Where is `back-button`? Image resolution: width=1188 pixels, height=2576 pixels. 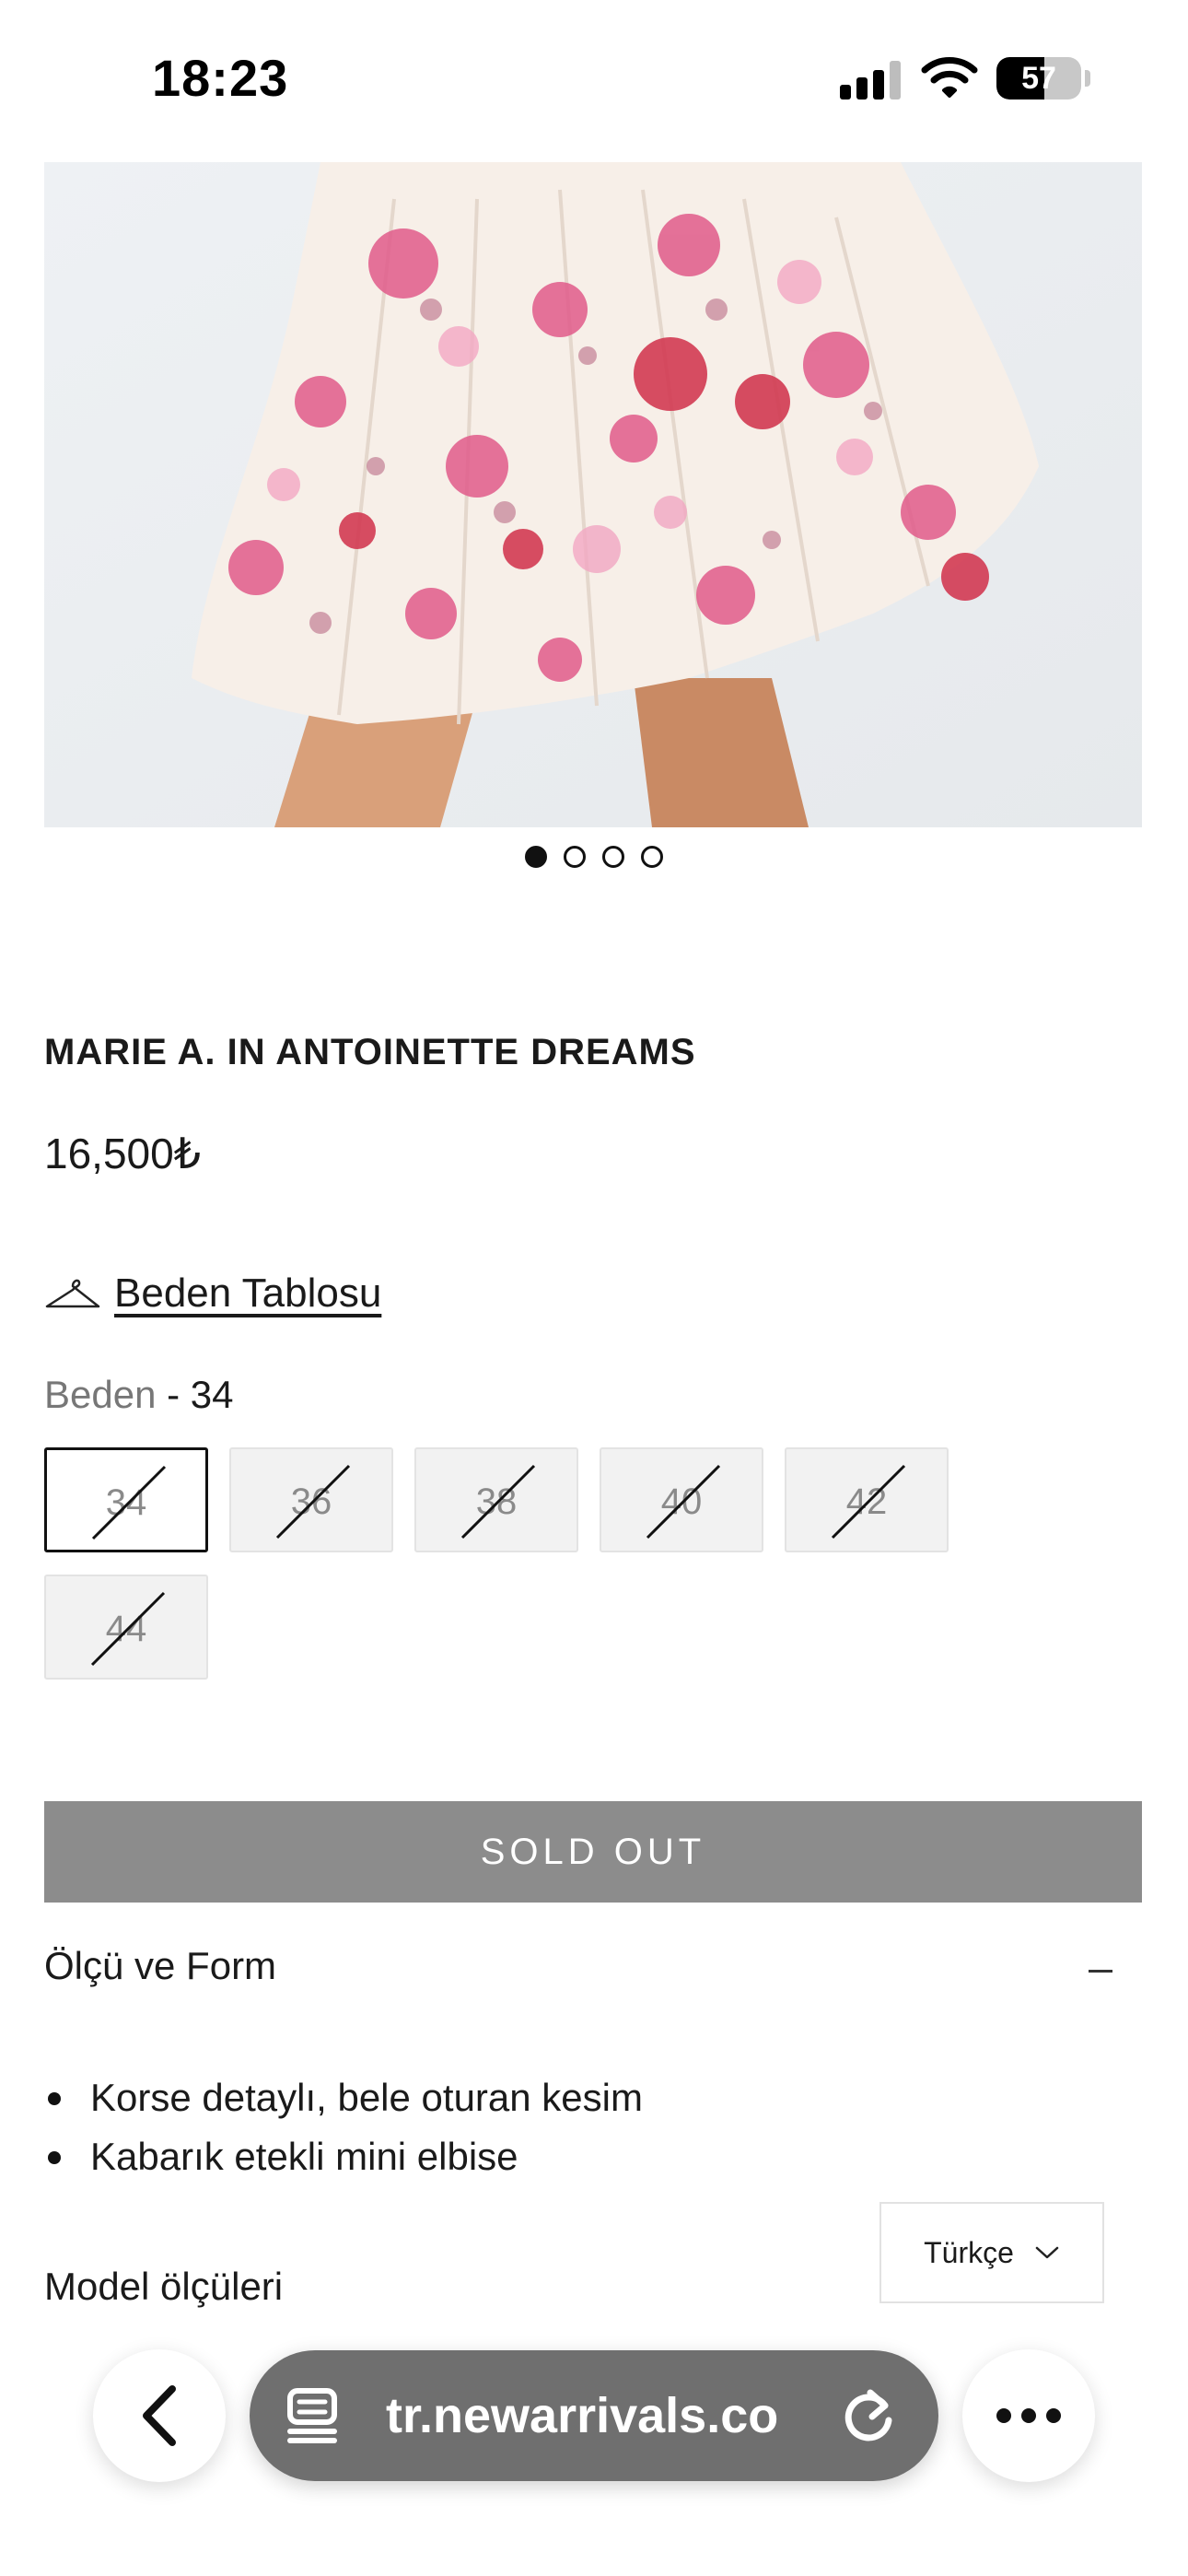
back-button is located at coordinates (160, 2415).